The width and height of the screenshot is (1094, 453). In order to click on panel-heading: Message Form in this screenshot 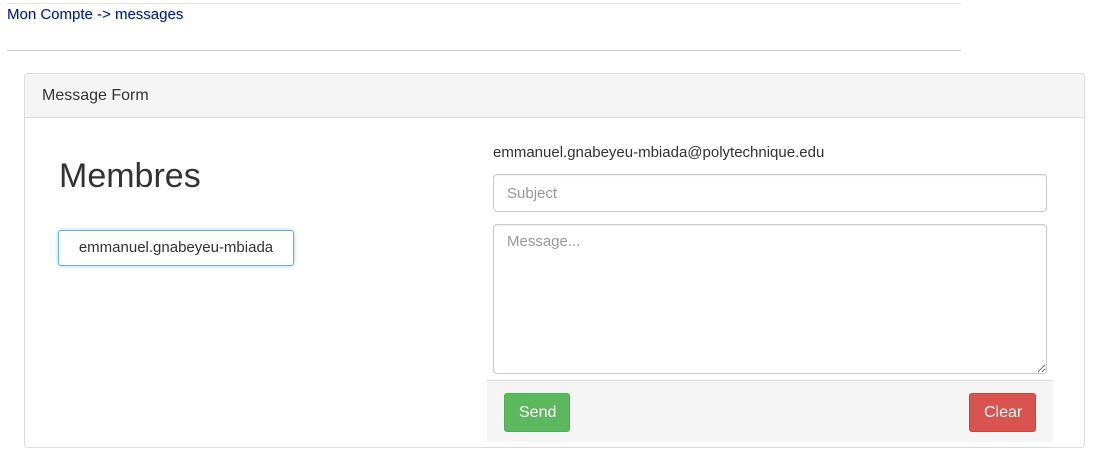, I will do `click(554, 96)`.